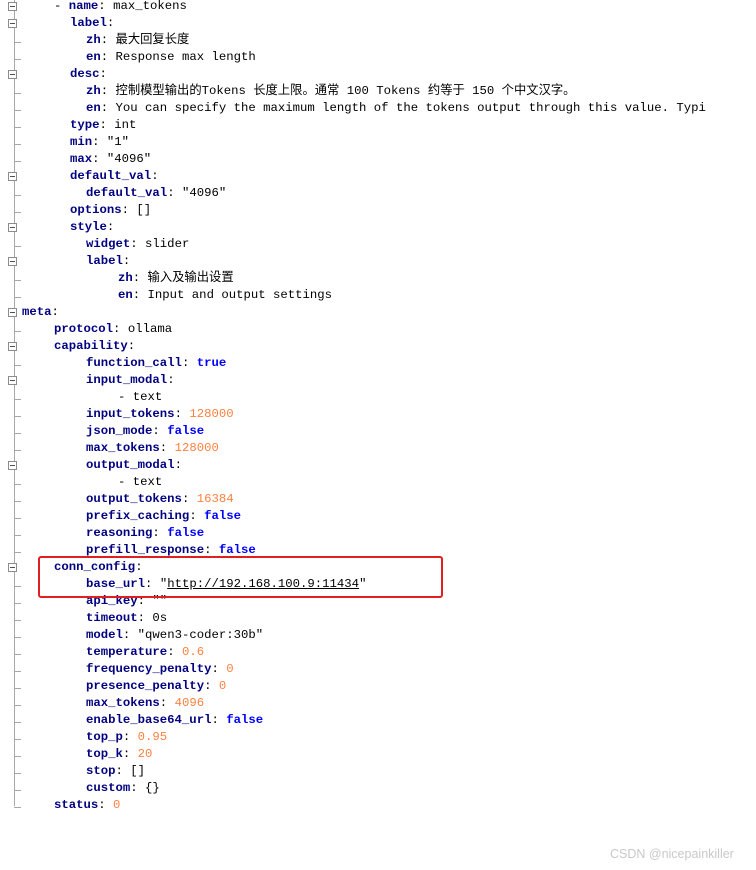 Image resolution: width=756 pixels, height=870 pixels. I want to click on yaml-key: protocol, so click(84, 329).